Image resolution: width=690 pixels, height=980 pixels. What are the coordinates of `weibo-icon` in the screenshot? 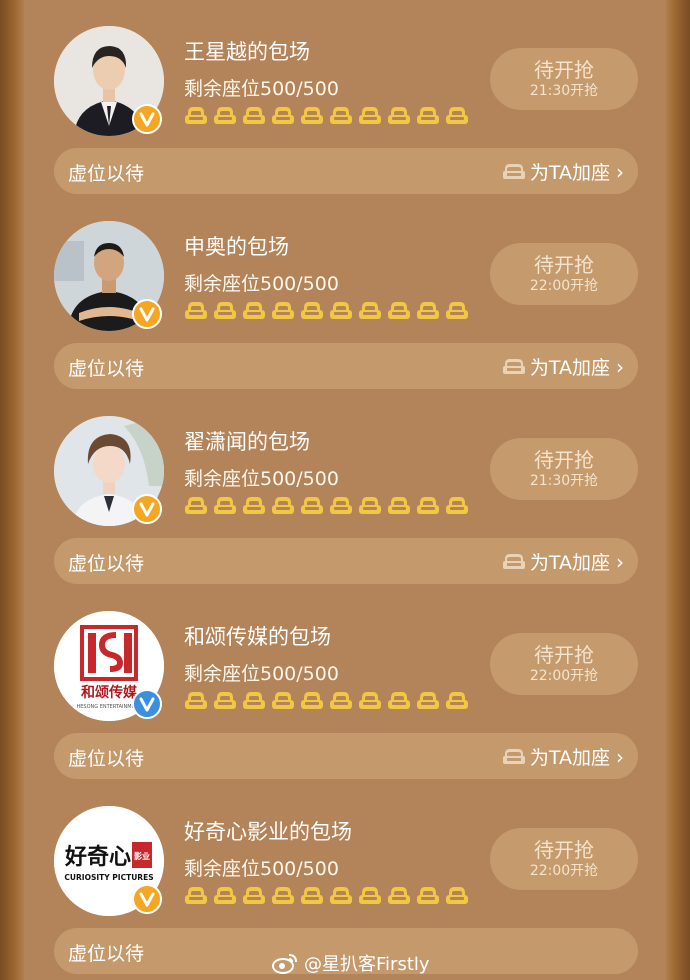 It's located at (284, 964).